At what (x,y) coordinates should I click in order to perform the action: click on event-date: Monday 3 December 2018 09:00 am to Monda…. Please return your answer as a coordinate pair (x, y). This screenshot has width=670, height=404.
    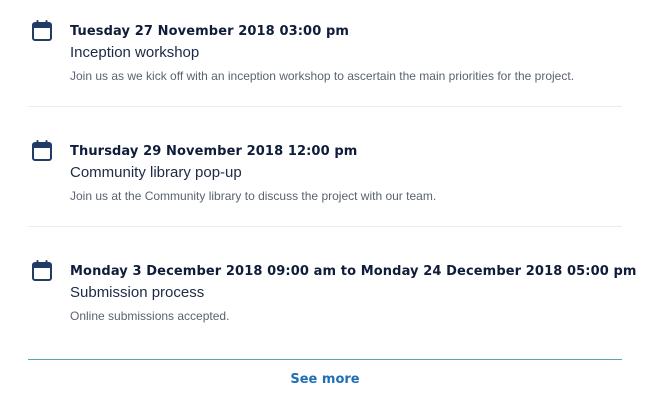
    Looking at the image, I should click on (353, 271).